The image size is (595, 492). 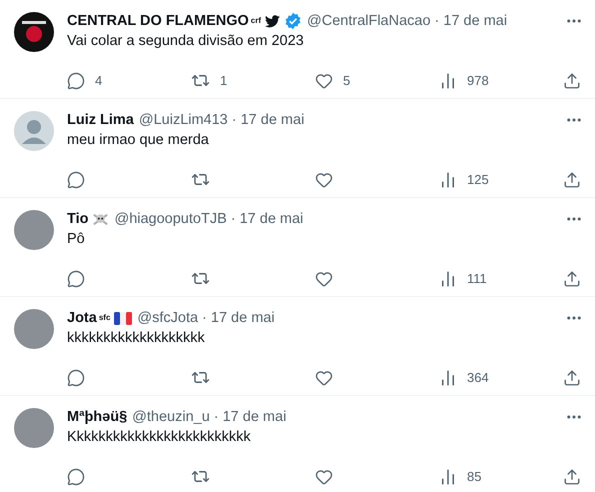 What do you see at coordinates (186, 41) in the screenshot?
I see `tweet-text: Vai colar a segunda divisão em 2023` at bounding box center [186, 41].